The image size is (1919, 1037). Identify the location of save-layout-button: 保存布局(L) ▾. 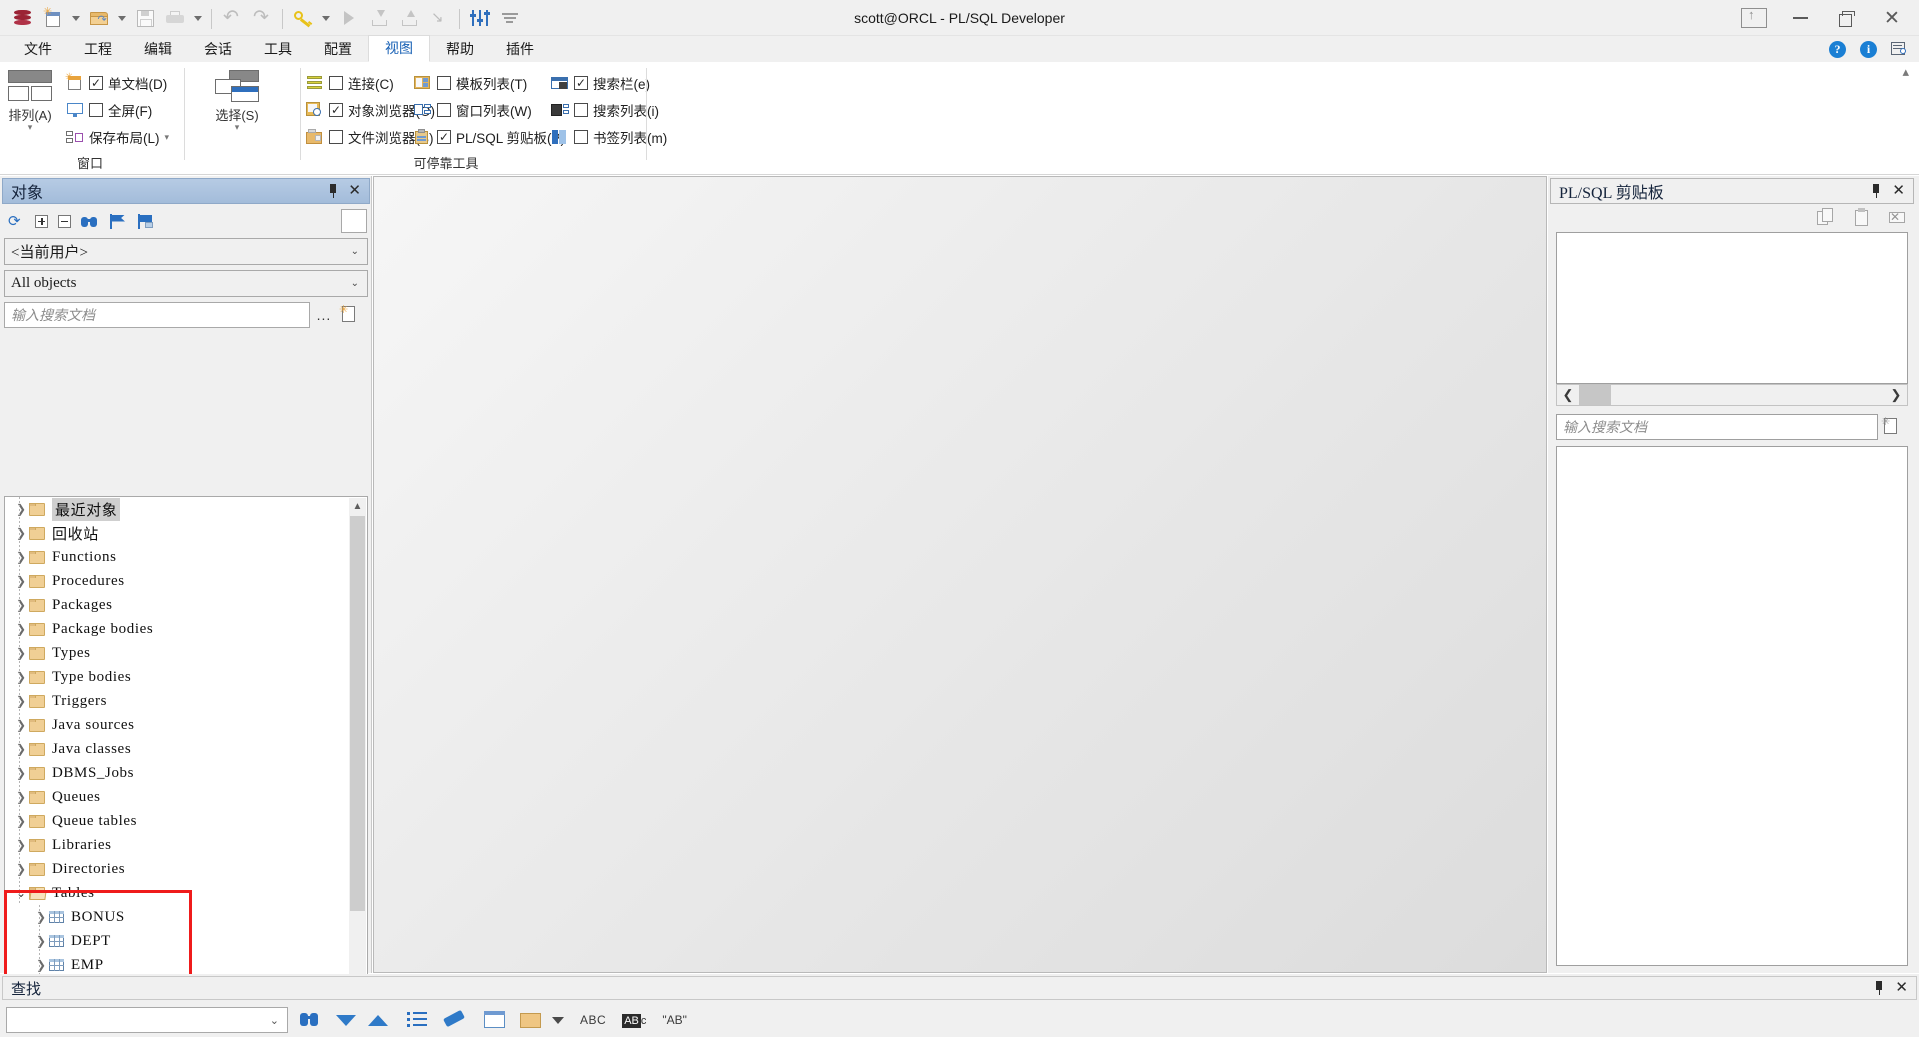
(117, 137).